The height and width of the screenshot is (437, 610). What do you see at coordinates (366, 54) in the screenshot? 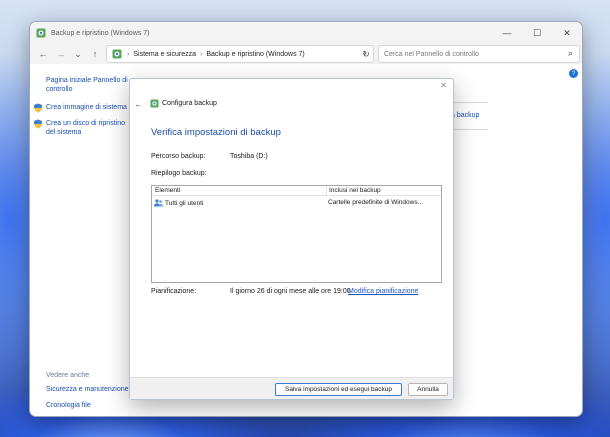
I see `refresh-icon: ↻` at bounding box center [366, 54].